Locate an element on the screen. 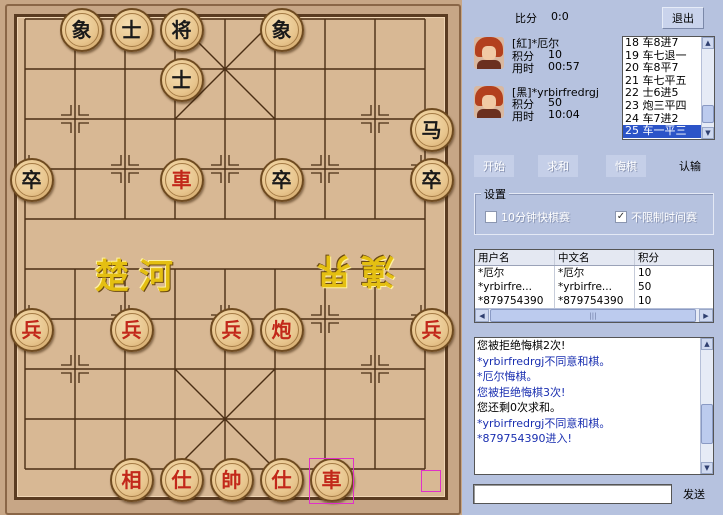 The height and width of the screenshot is (515, 723). table-row: *厄尔 *厄尔 10 is located at coordinates (594, 273).